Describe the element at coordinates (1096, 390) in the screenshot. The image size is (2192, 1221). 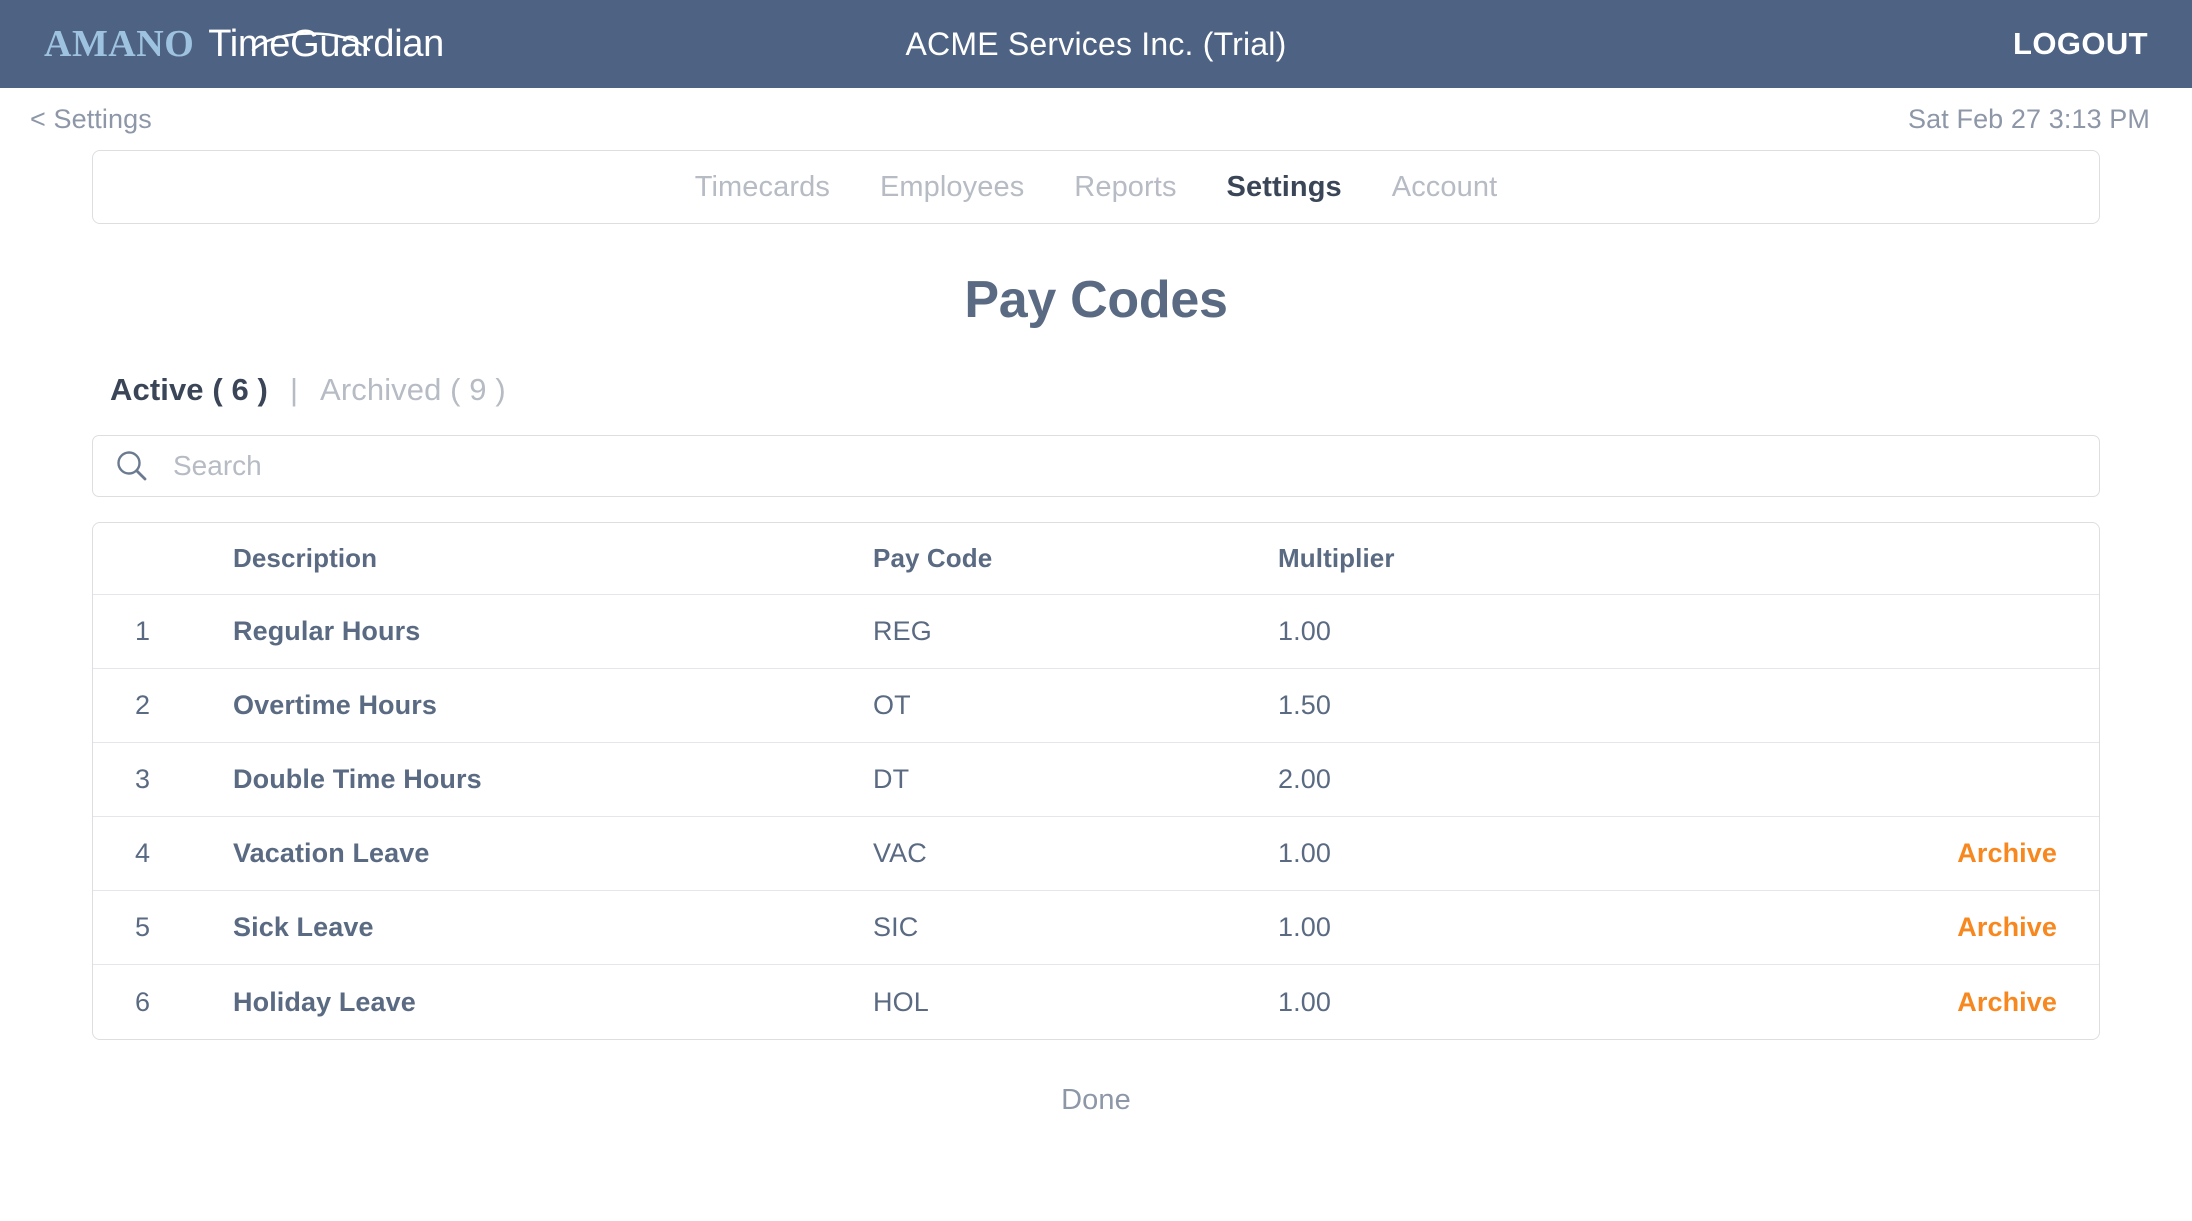
I see `status-filter-tabs: Active ( 6 ) | Archived ( 9 )` at that location.